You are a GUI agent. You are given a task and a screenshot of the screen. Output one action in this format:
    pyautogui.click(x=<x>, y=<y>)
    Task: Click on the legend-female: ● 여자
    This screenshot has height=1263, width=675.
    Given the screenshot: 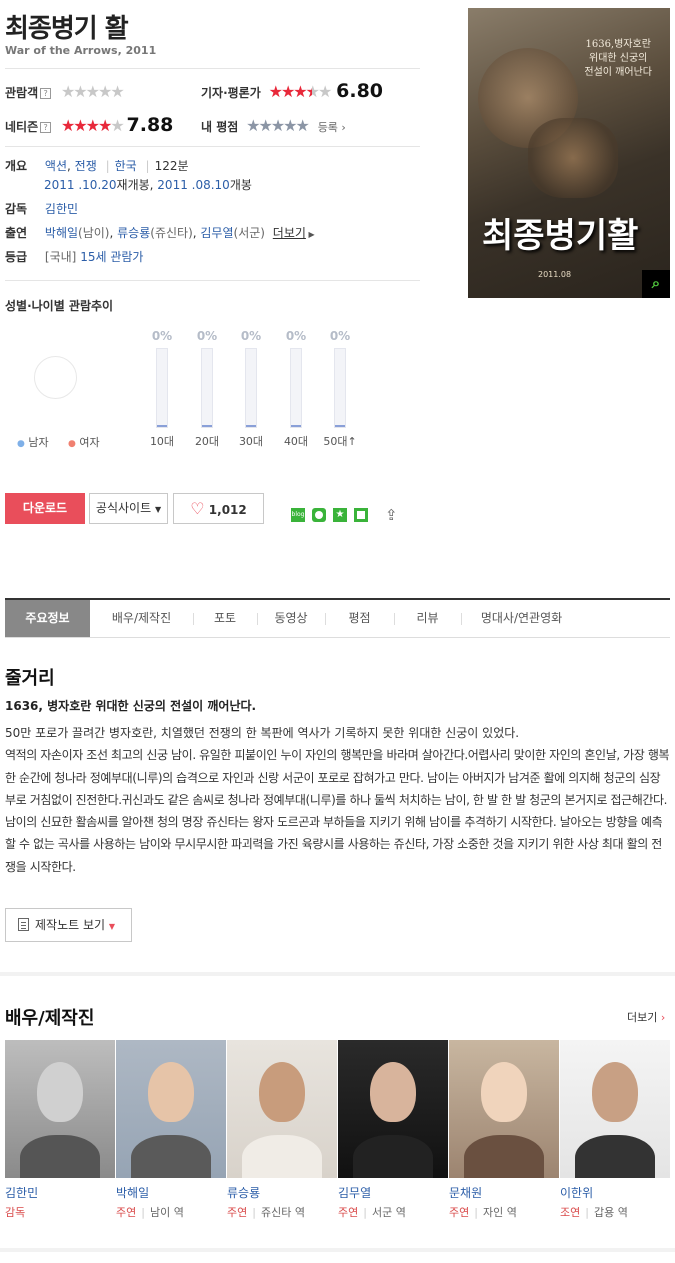 What is the action you would take?
    pyautogui.click(x=84, y=442)
    